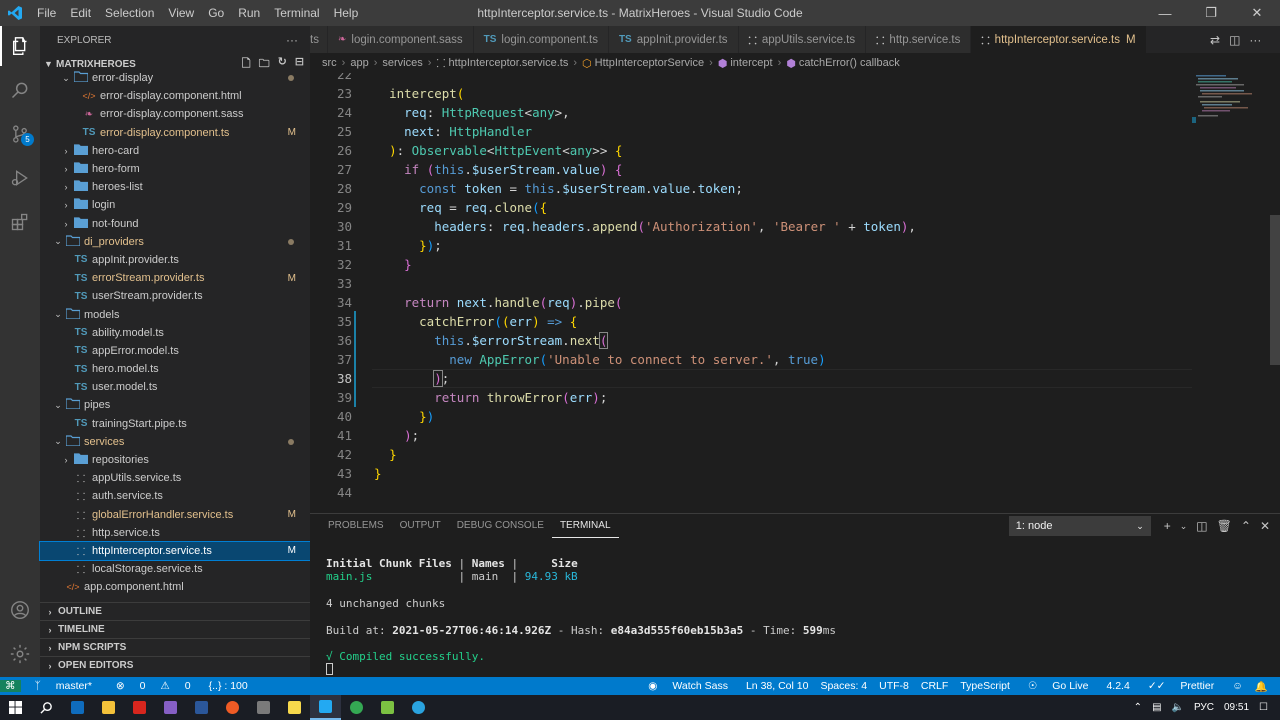 The height and width of the screenshot is (720, 1280). Describe the element at coordinates (1263, 707) in the screenshot. I see `action-center-icon: ☐` at that location.